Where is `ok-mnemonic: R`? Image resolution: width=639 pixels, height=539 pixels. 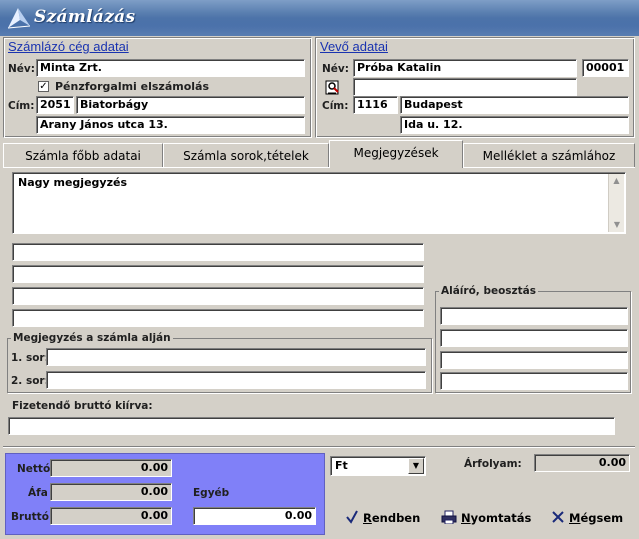 ok-mnemonic: R is located at coordinates (367, 518).